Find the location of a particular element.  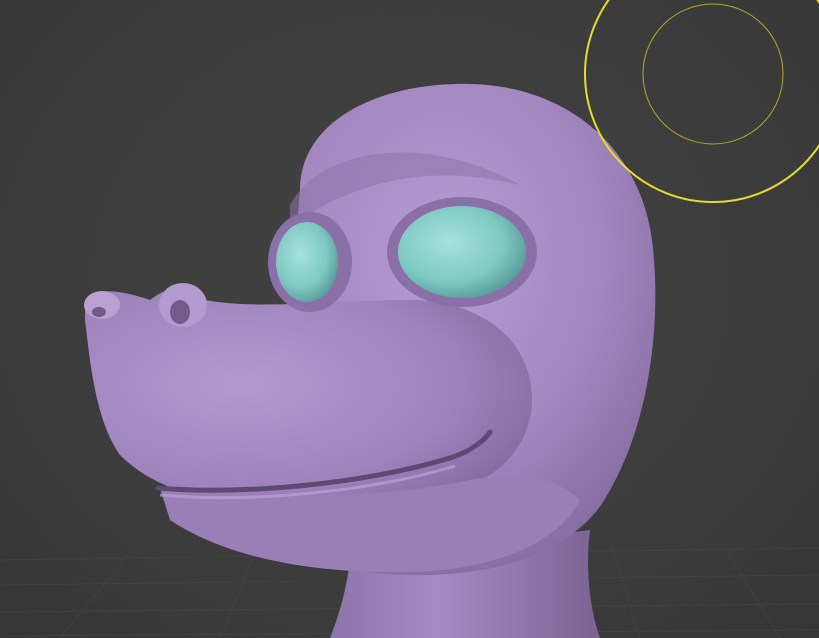

nostril-left-hole is located at coordinates (99, 312).